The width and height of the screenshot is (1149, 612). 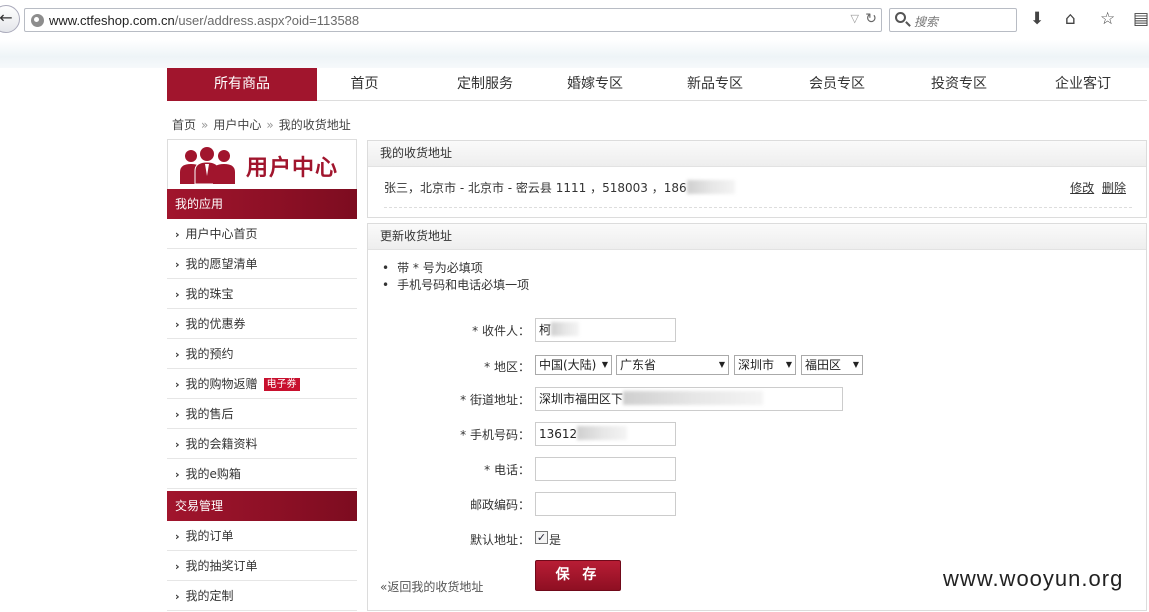 What do you see at coordinates (837, 84) in the screenshot?
I see `nav-members: 会员专区` at bounding box center [837, 84].